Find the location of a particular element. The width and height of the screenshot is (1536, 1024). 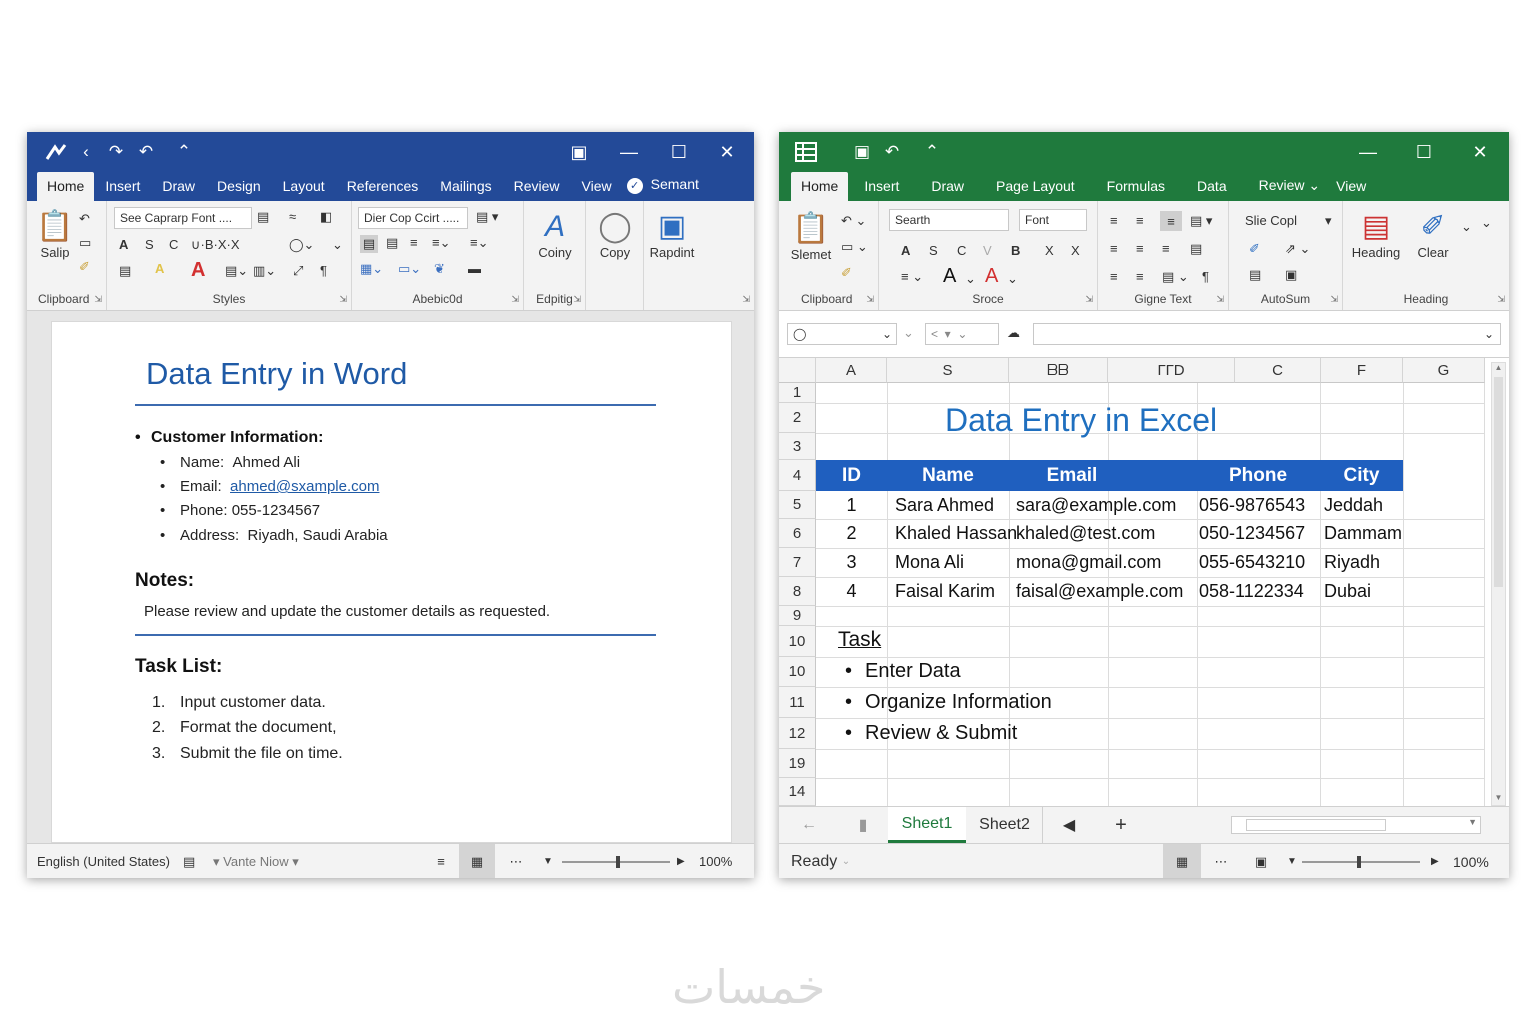

align-left-icon: ▤ is located at coordinates (369, 244).